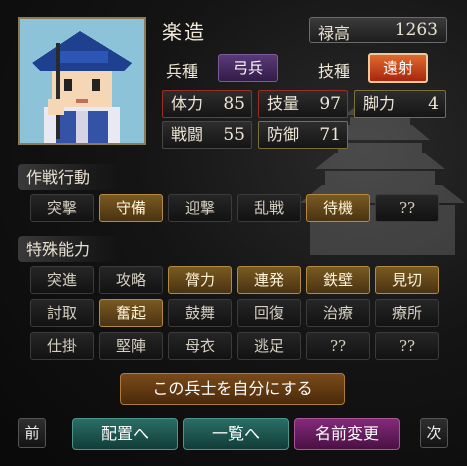 This screenshot has width=467, height=466. I want to click on next-button: 次, so click(434, 433).